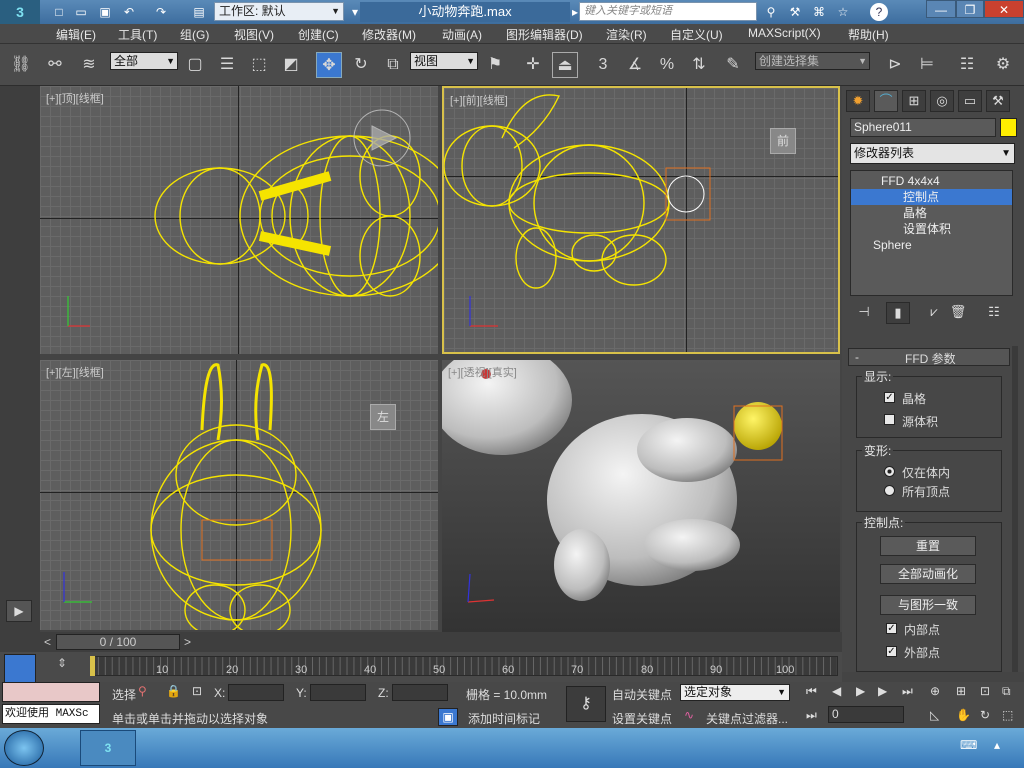  What do you see at coordinates (62, 666) in the screenshot?
I see `mini-curve-icon: ⇕` at bounding box center [62, 666].